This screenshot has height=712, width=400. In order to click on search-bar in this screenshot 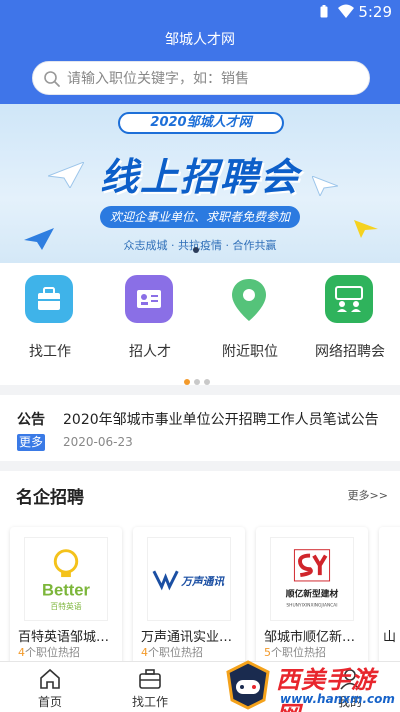, I will do `click(201, 78)`.